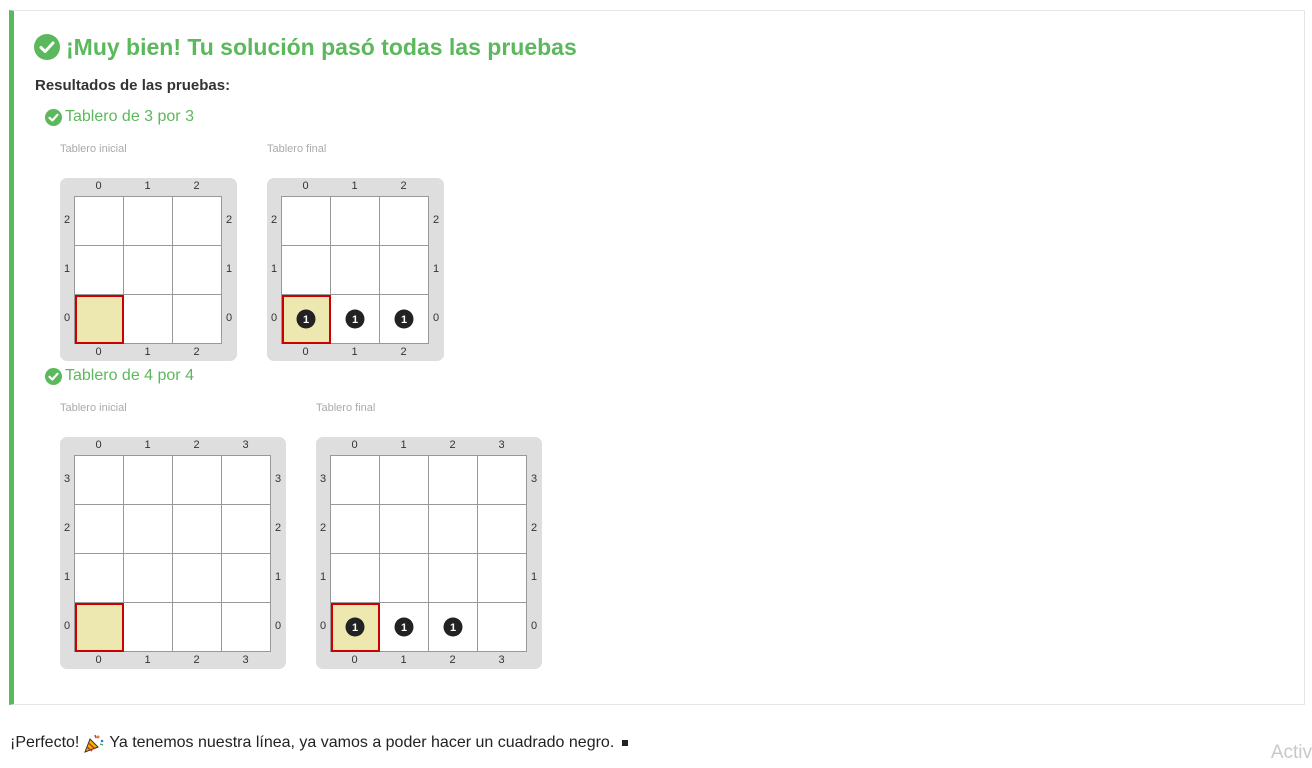  I want to click on board-initial-4x4: 0 0 1 1 2 2 3 3 3 3 2 2 1 1 0 0, so click(173, 553).